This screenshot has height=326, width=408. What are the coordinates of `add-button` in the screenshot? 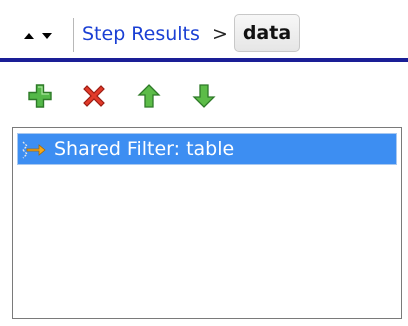 It's located at (40, 96).